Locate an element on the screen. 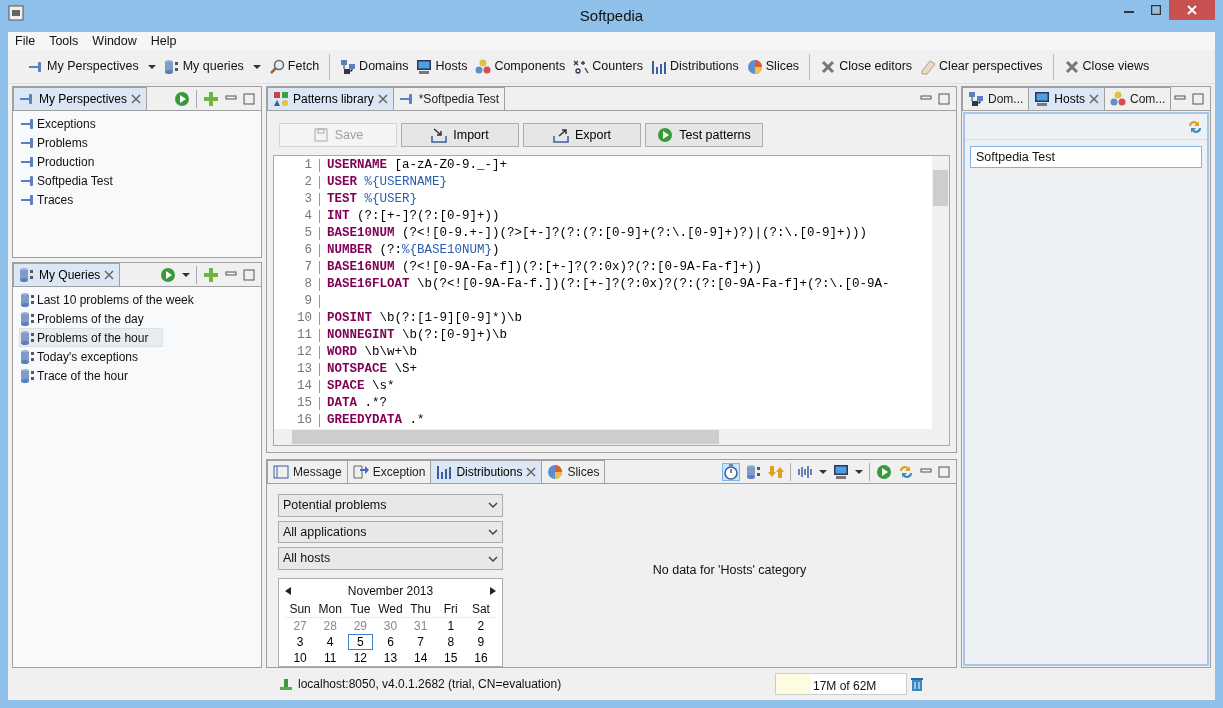 Image resolution: width=1223 pixels, height=708 pixels. weekday-label: Wed is located at coordinates (390, 609).